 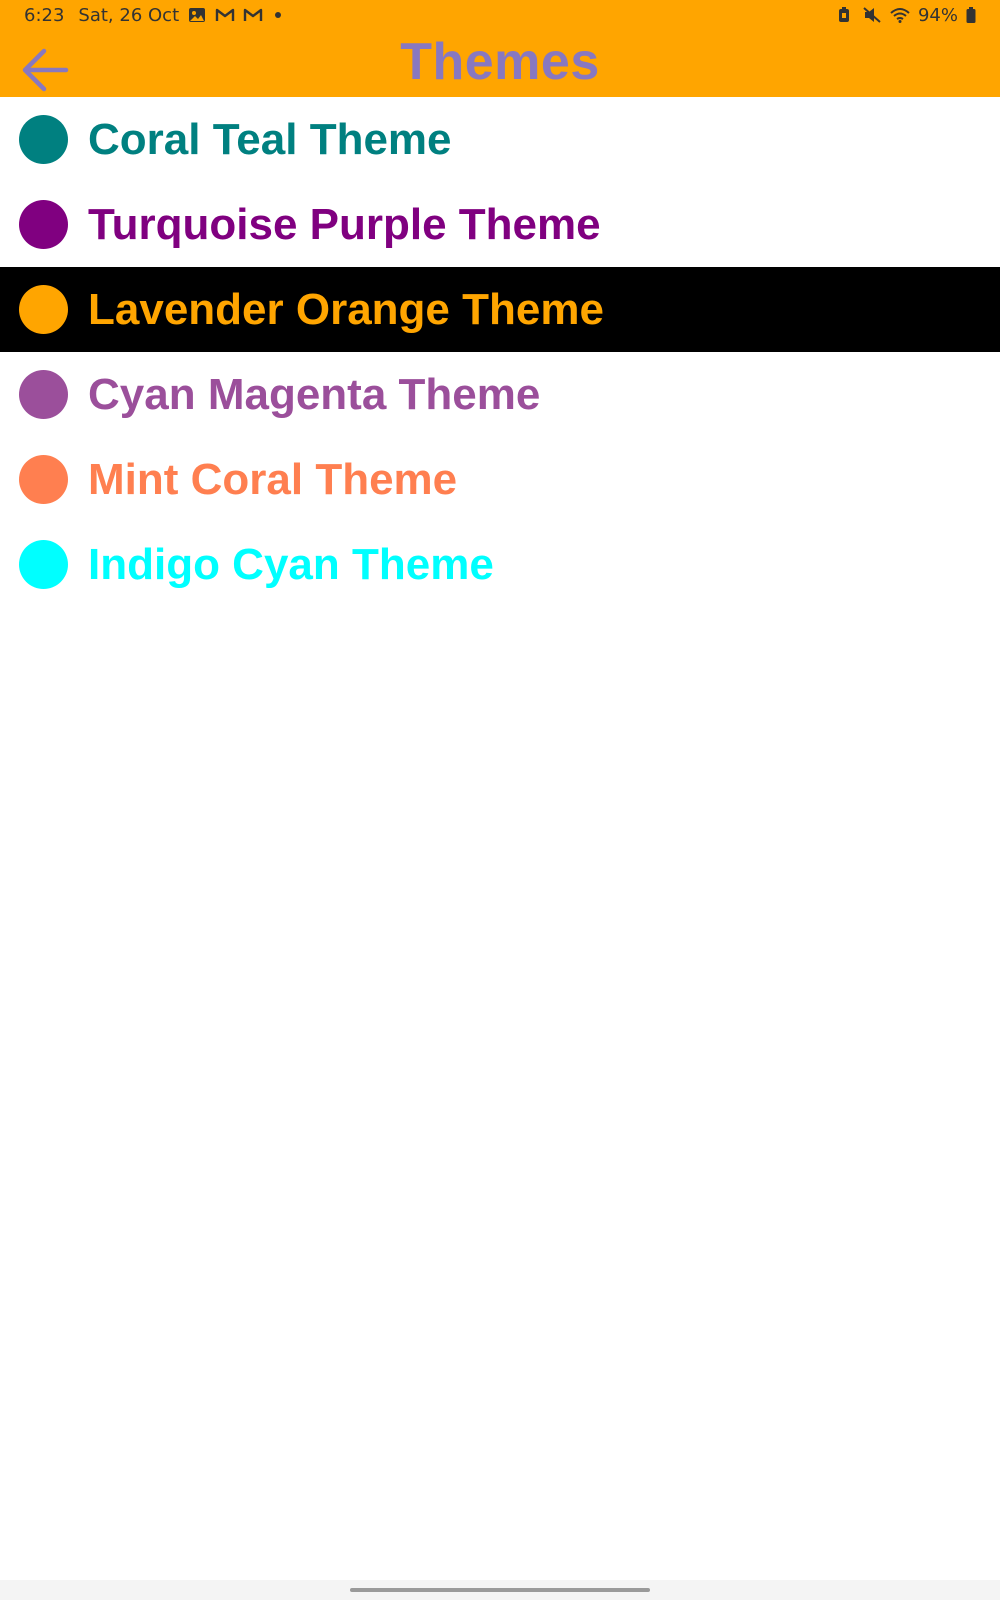 What do you see at coordinates (291, 564) in the screenshot?
I see `theme-label: Indigo Cyan Theme` at bounding box center [291, 564].